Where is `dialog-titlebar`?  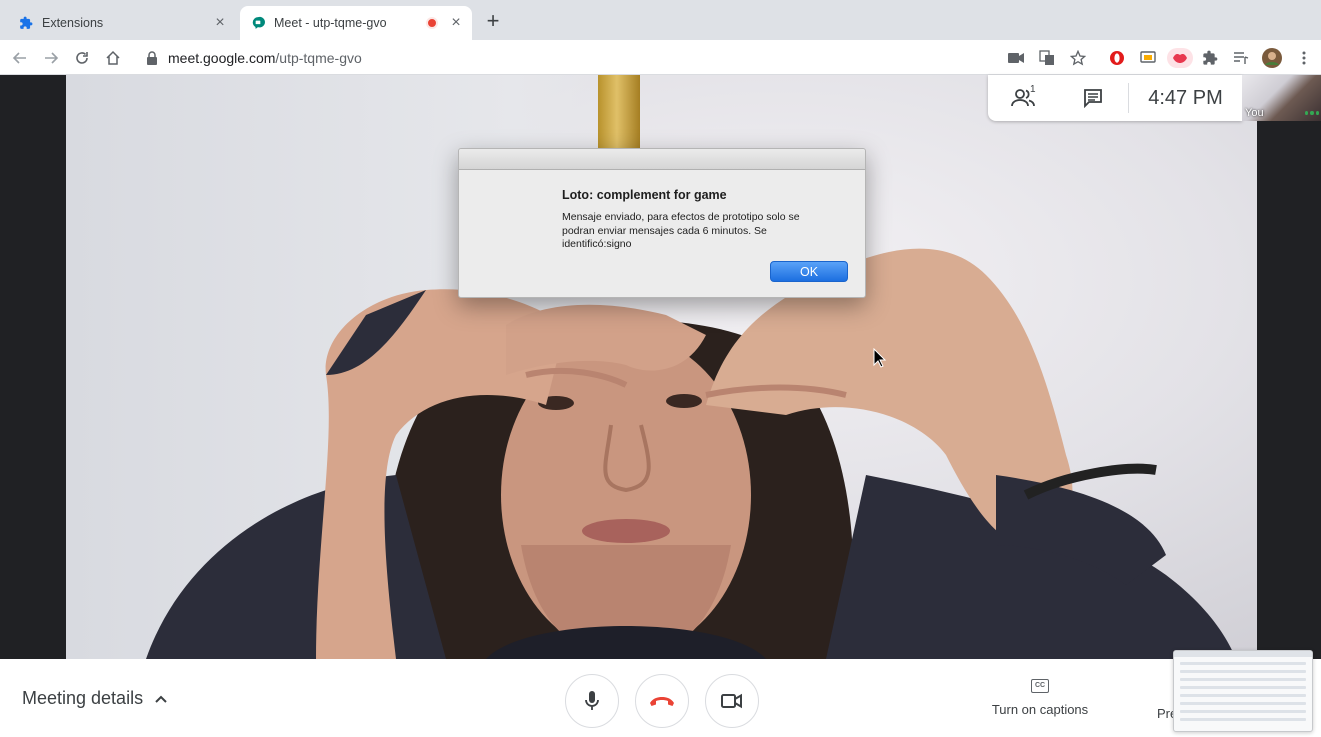 dialog-titlebar is located at coordinates (662, 159).